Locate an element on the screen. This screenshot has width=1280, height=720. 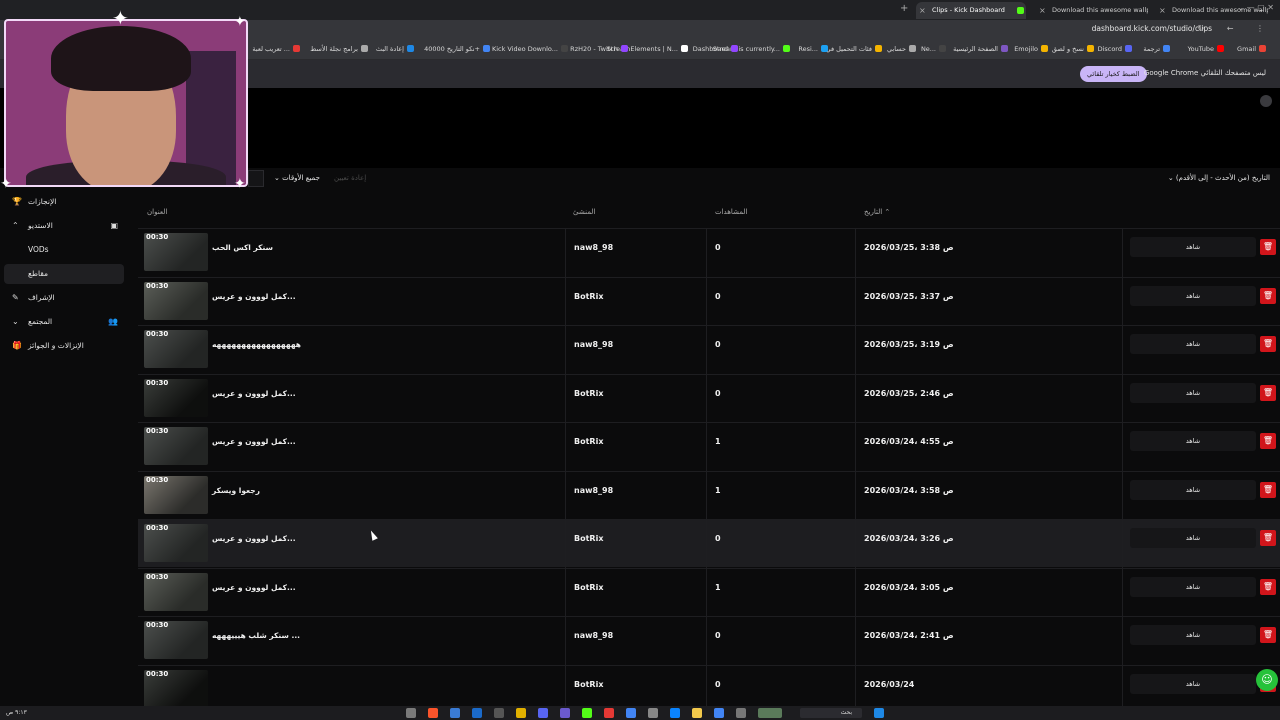
brave-icon is located at coordinates (433, 713).